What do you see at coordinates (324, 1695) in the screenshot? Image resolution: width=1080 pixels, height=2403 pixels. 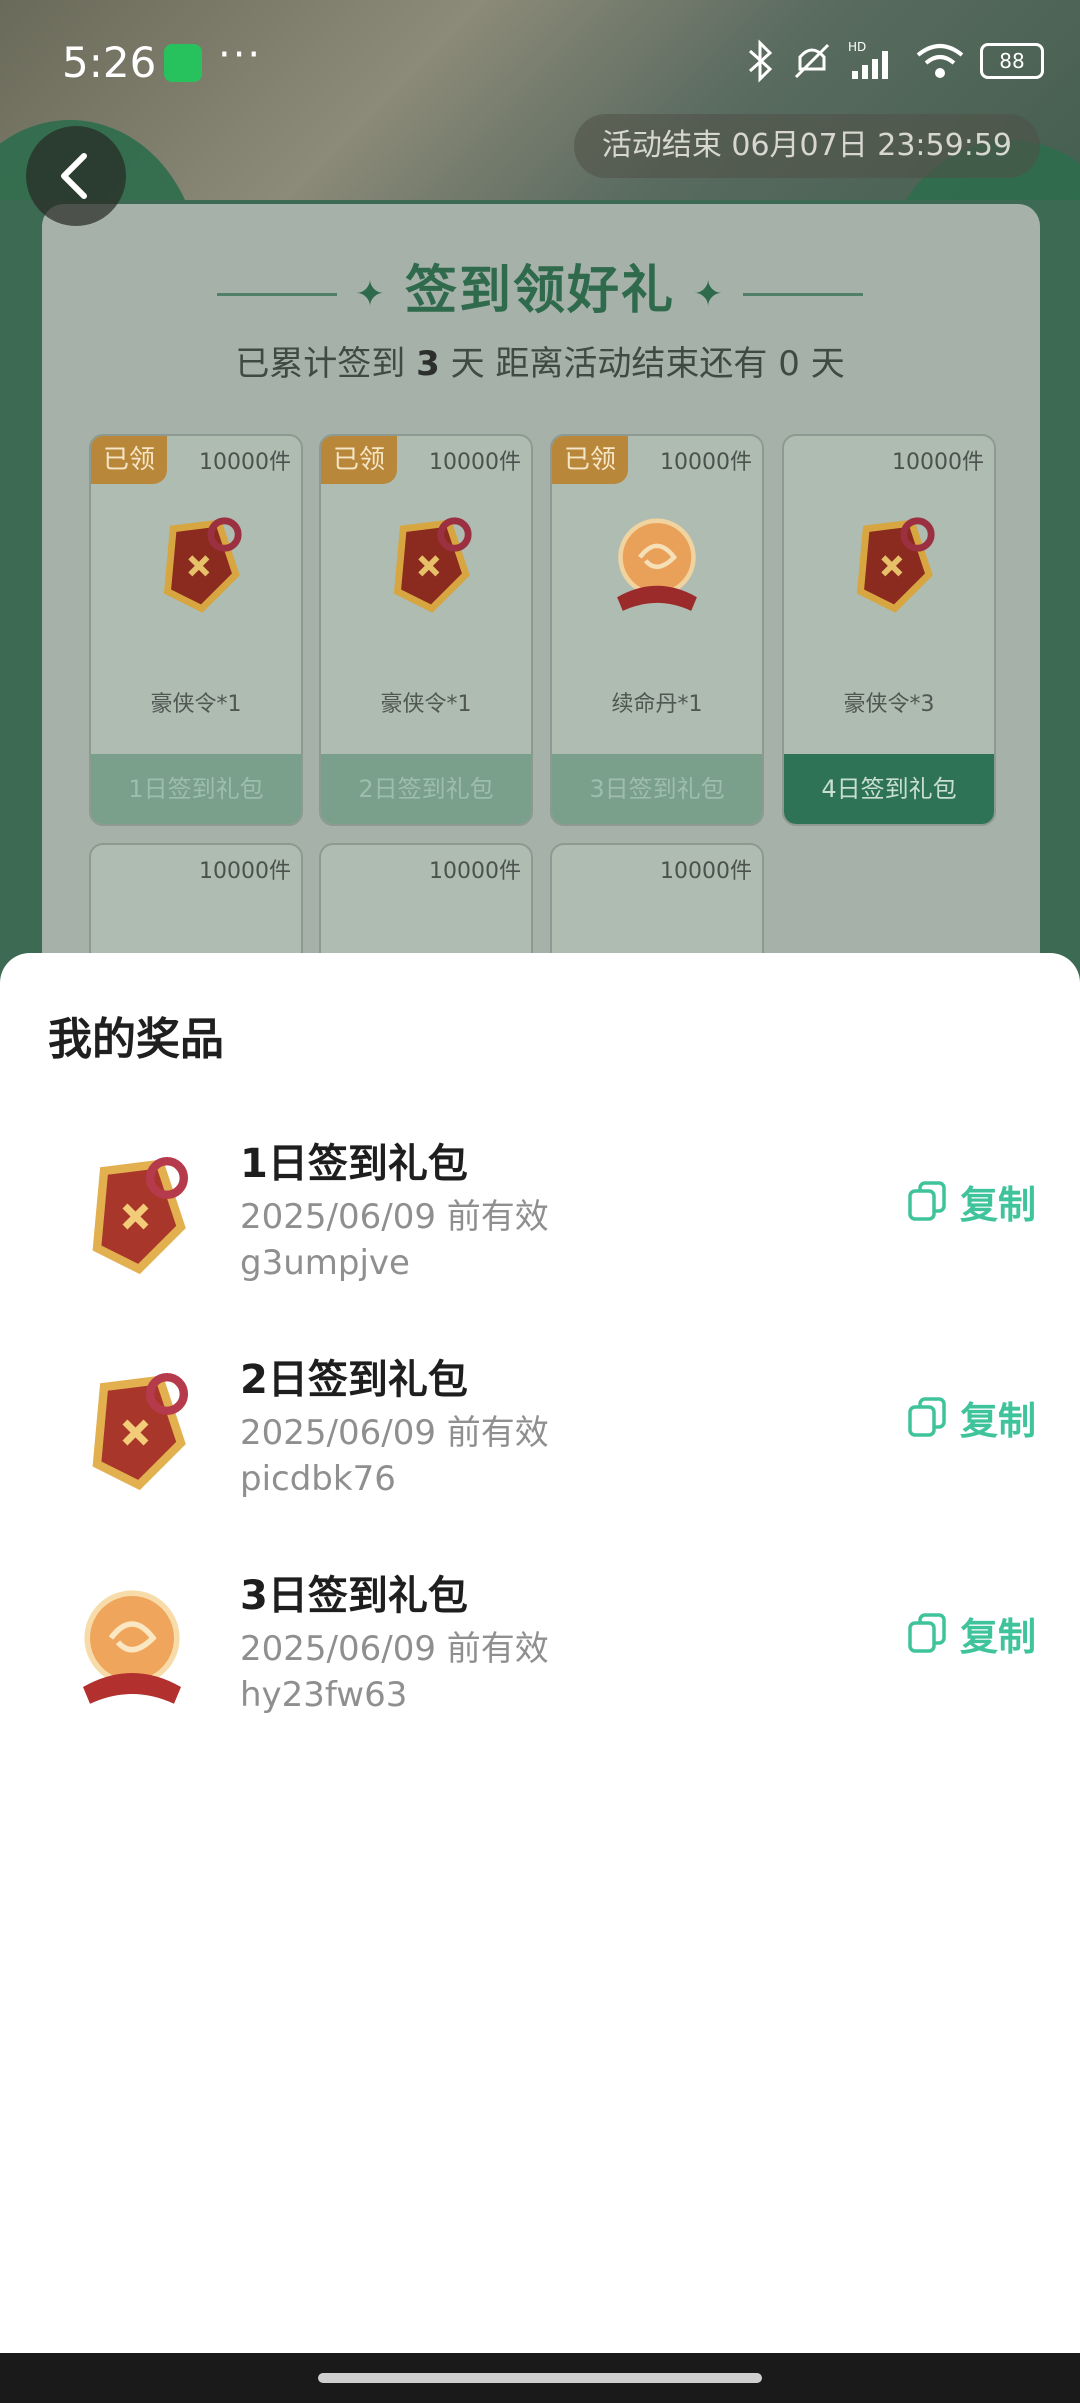 I see `prize-code: hy23fw63` at bounding box center [324, 1695].